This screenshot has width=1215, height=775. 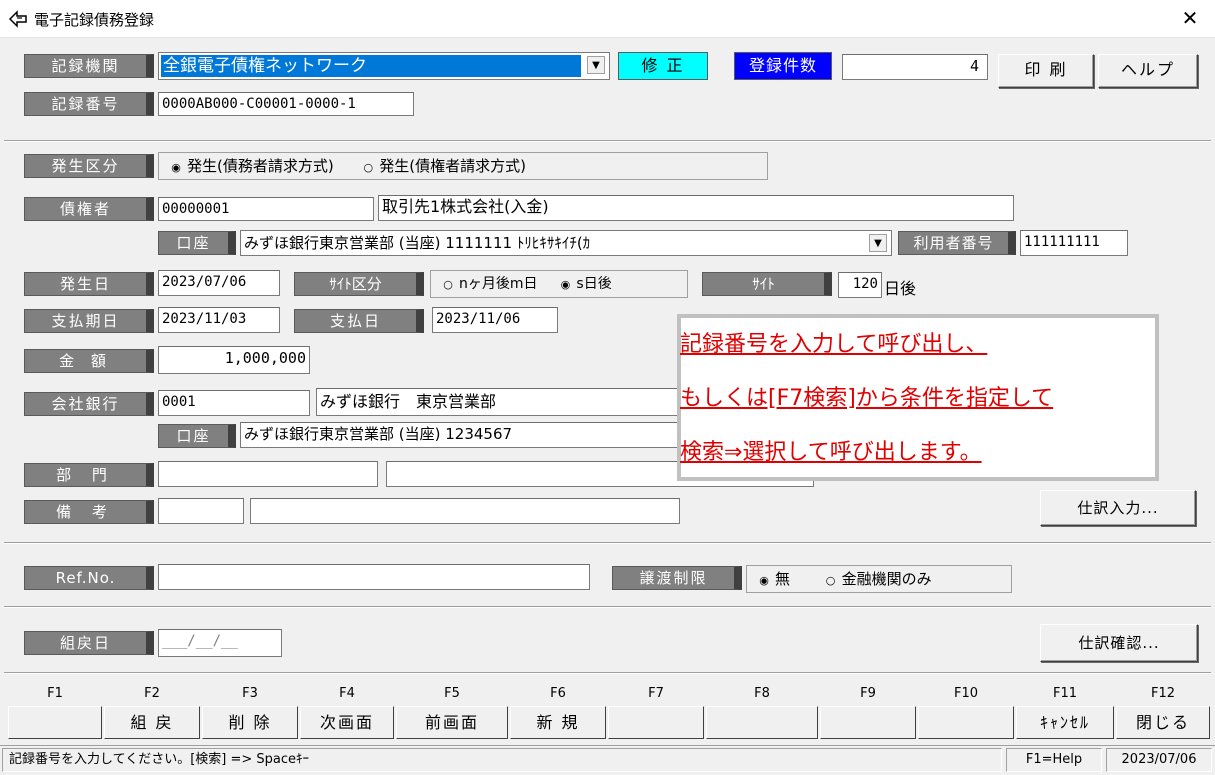 I want to click on site-kubun-label: ｻｲﾄ区分, so click(x=359, y=284).